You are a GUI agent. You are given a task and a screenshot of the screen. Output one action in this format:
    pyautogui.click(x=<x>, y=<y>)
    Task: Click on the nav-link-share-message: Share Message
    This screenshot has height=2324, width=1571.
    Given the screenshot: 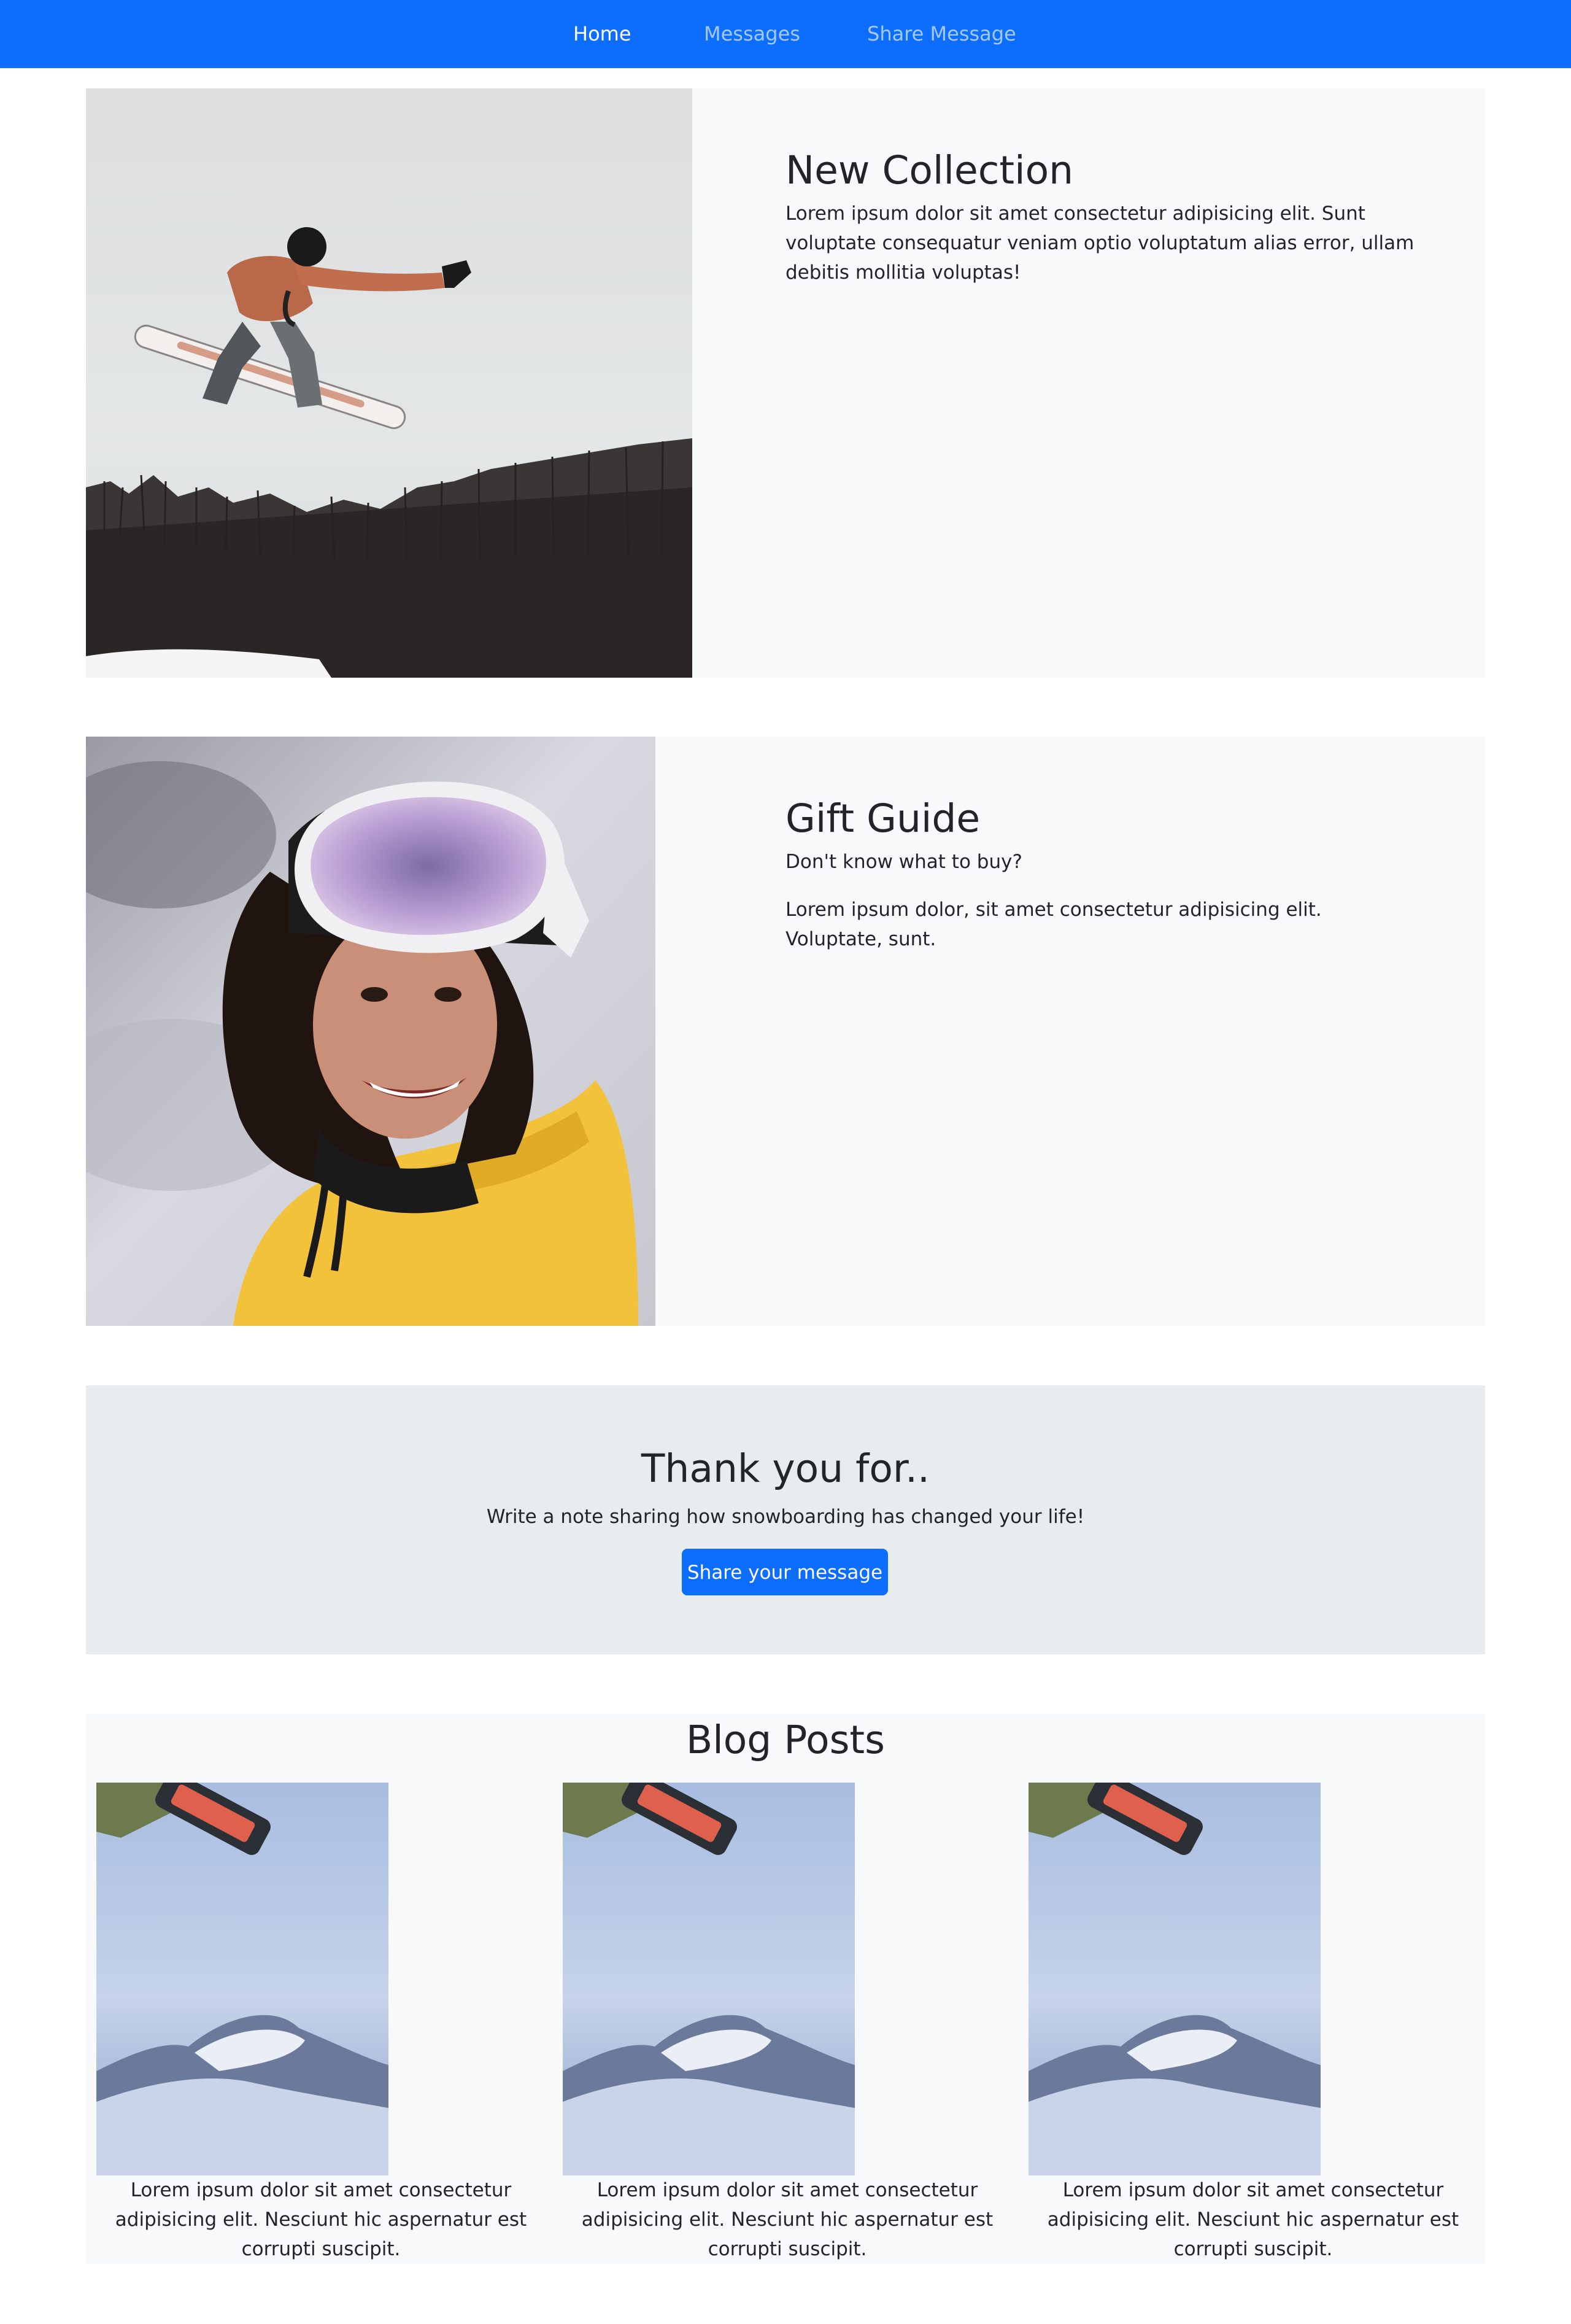 What is the action you would take?
    pyautogui.click(x=941, y=34)
    